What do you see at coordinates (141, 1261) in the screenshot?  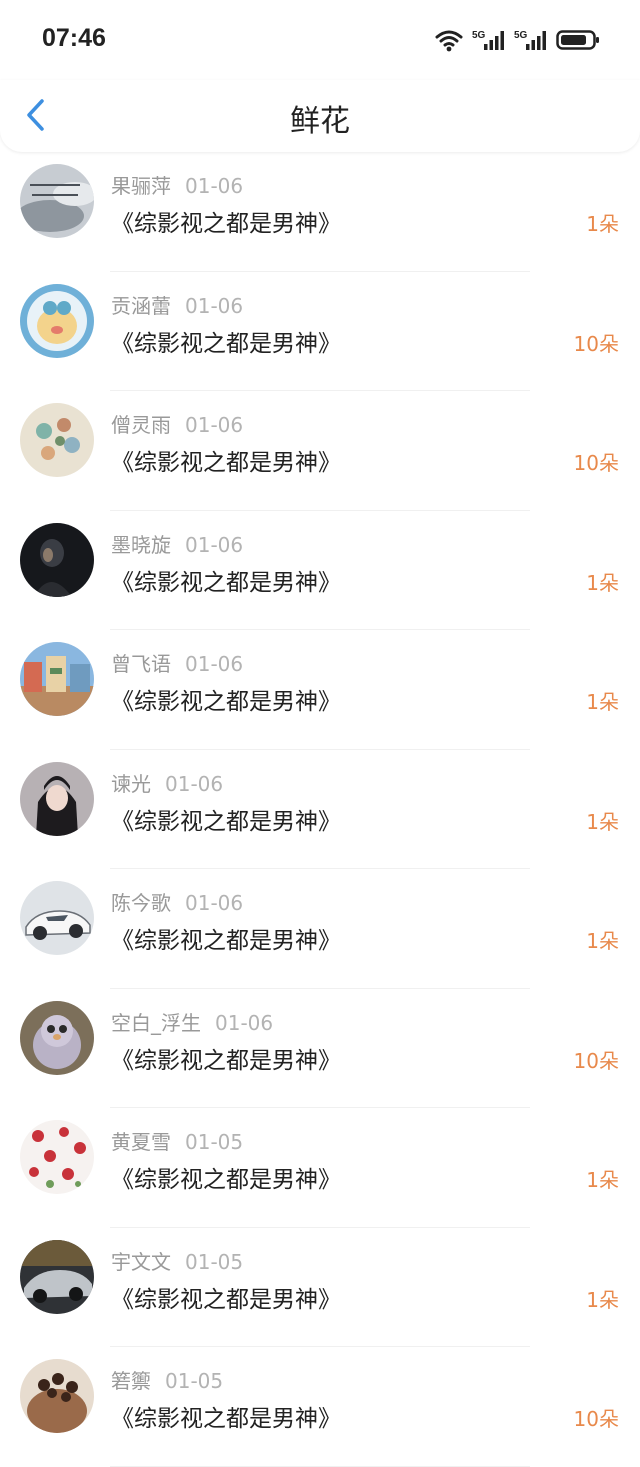 I see `user-name: 宇文文` at bounding box center [141, 1261].